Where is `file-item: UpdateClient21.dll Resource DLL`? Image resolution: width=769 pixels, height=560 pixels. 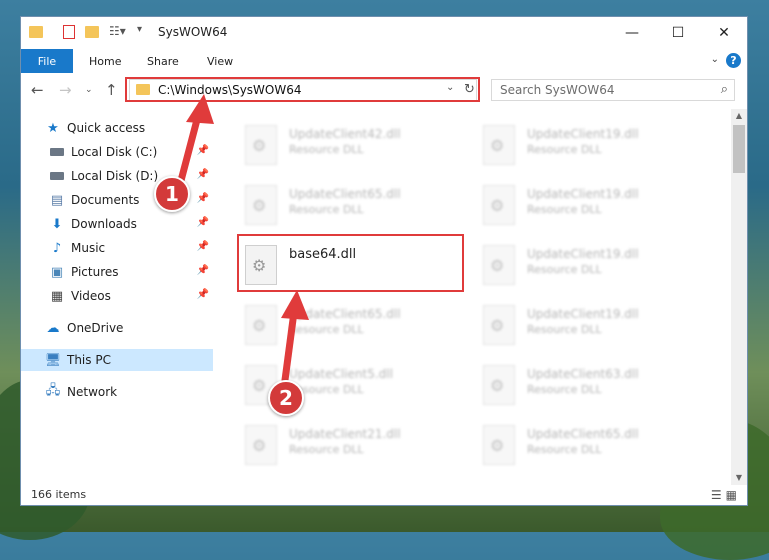 file-item: UpdateClient21.dll Resource DLL is located at coordinates (355, 445).